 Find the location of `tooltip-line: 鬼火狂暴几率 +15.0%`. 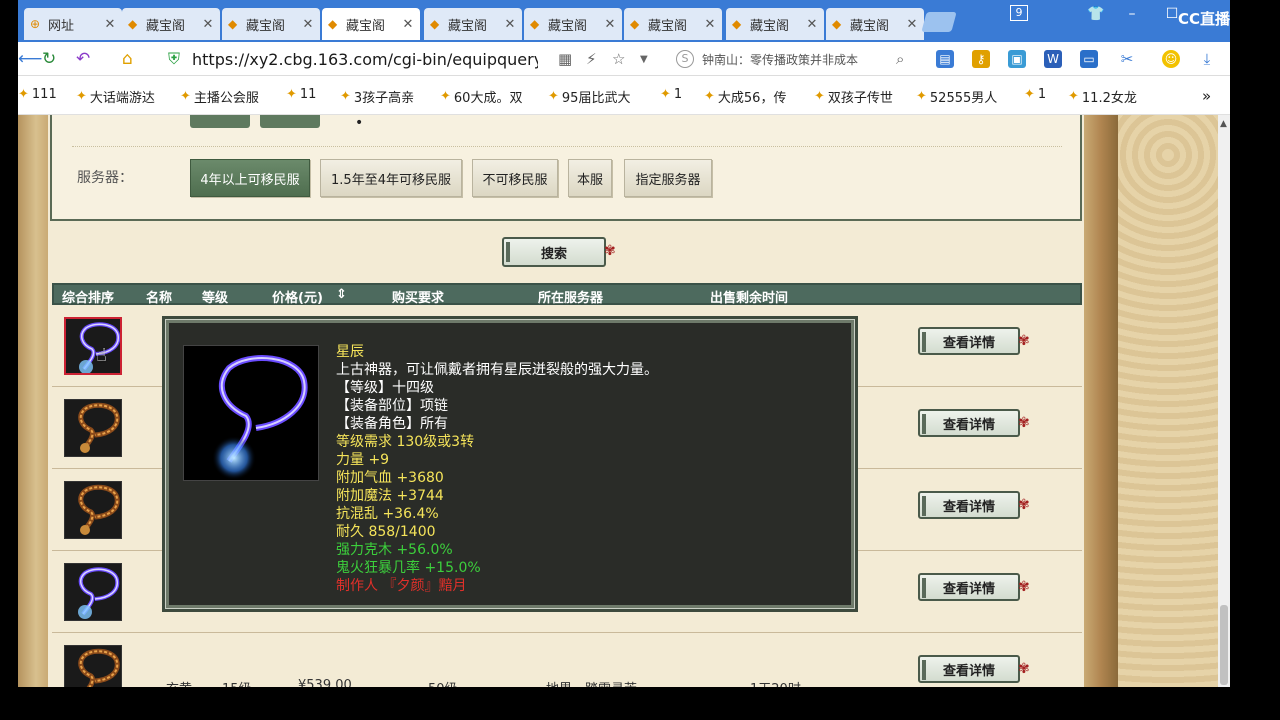

tooltip-line: 鬼火狂暴几率 +15.0% is located at coordinates (408, 568).